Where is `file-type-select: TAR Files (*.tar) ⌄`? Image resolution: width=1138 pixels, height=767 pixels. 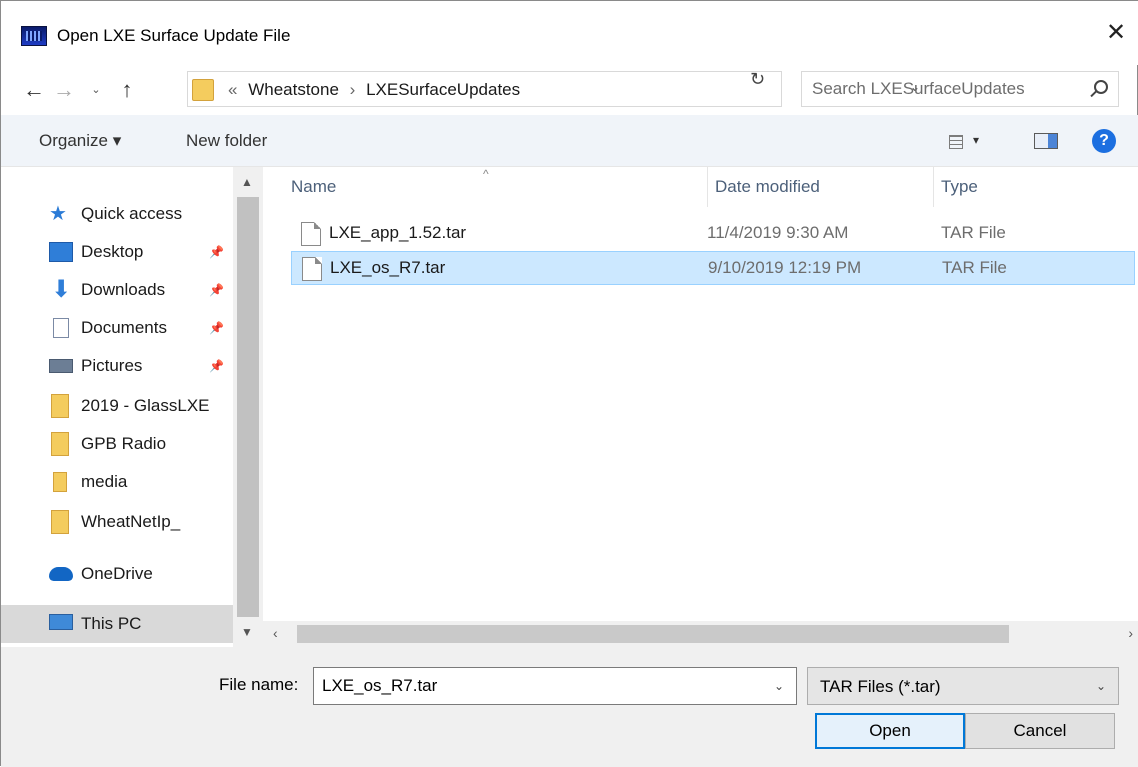
file-type-select: TAR Files (*.tar) ⌄ is located at coordinates (963, 686).